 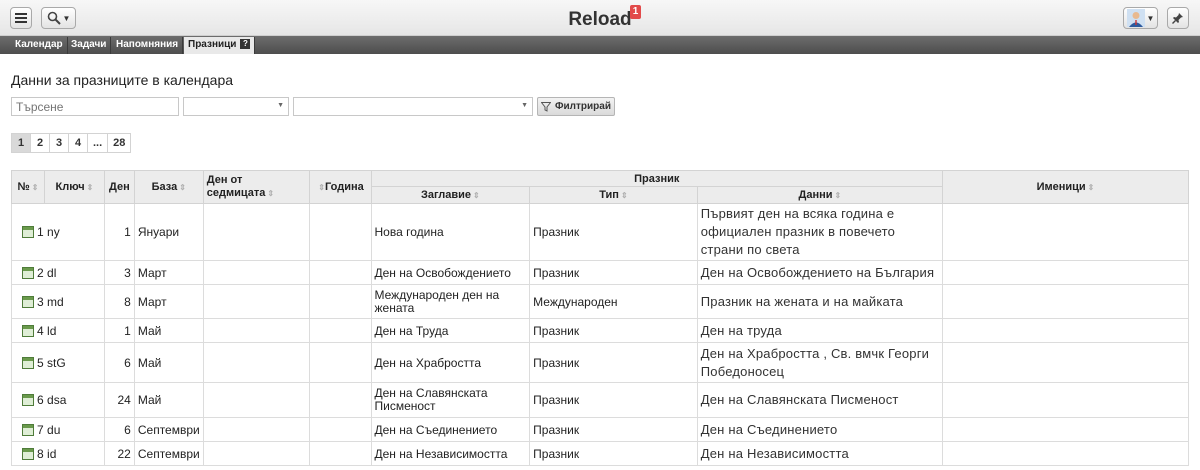 I want to click on data-cell: Празник на жената и на майката, so click(x=819, y=301).